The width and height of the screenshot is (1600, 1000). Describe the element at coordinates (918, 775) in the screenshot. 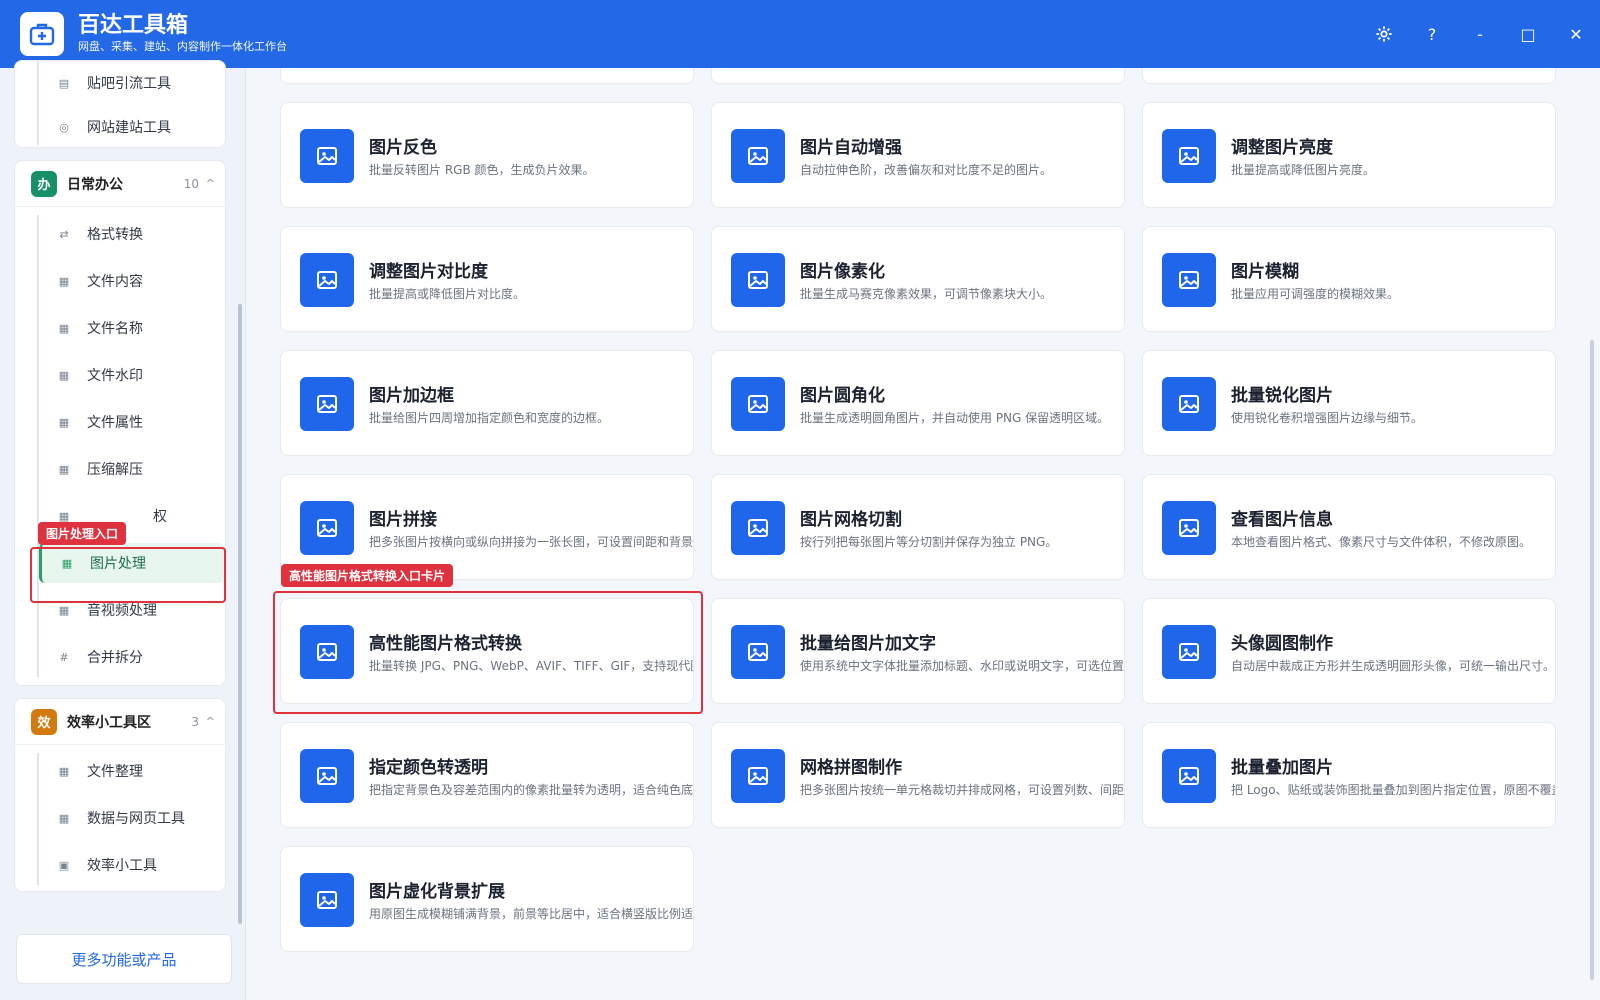

I see `tool-card: 网格拼图制作把多张图片按统一单元格裁切并排成网格，可设置列数、间距和背` at that location.